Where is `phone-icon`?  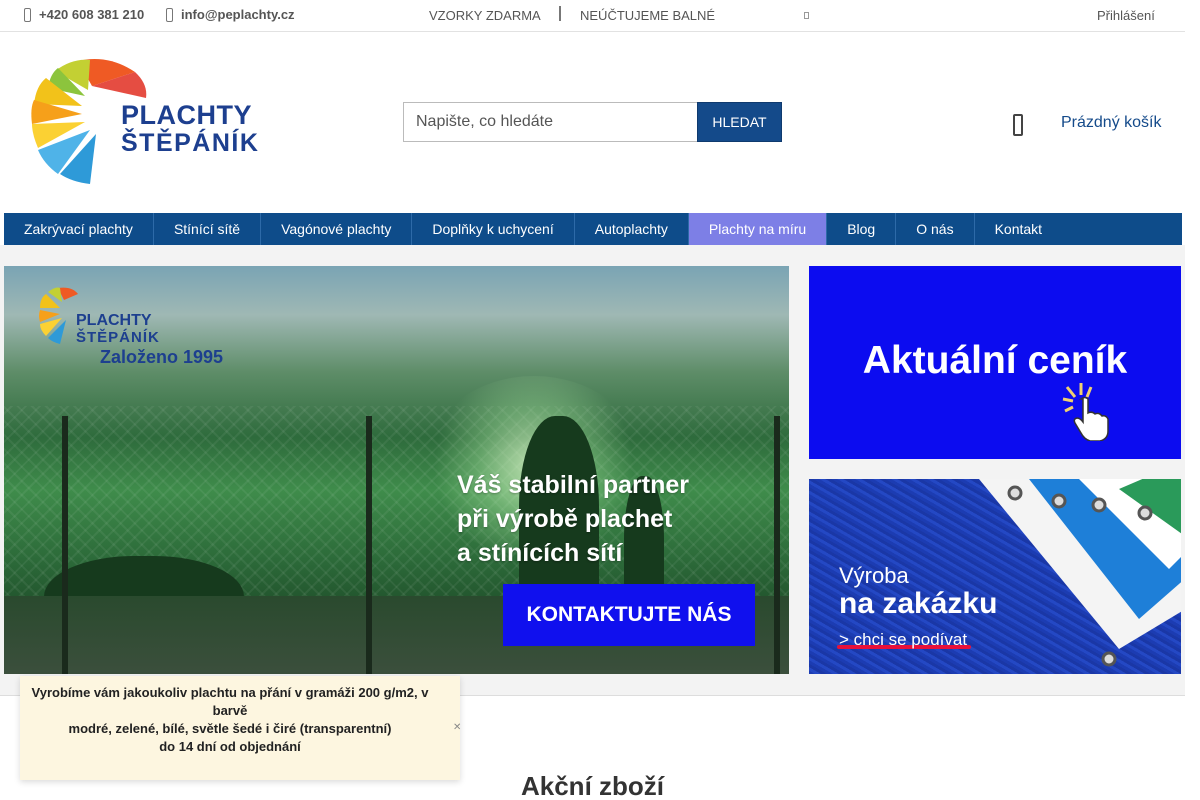 phone-icon is located at coordinates (27, 14).